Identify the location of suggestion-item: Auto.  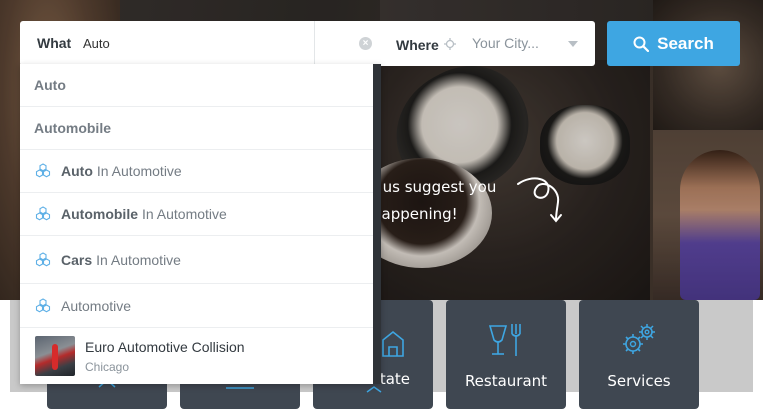
(196, 85).